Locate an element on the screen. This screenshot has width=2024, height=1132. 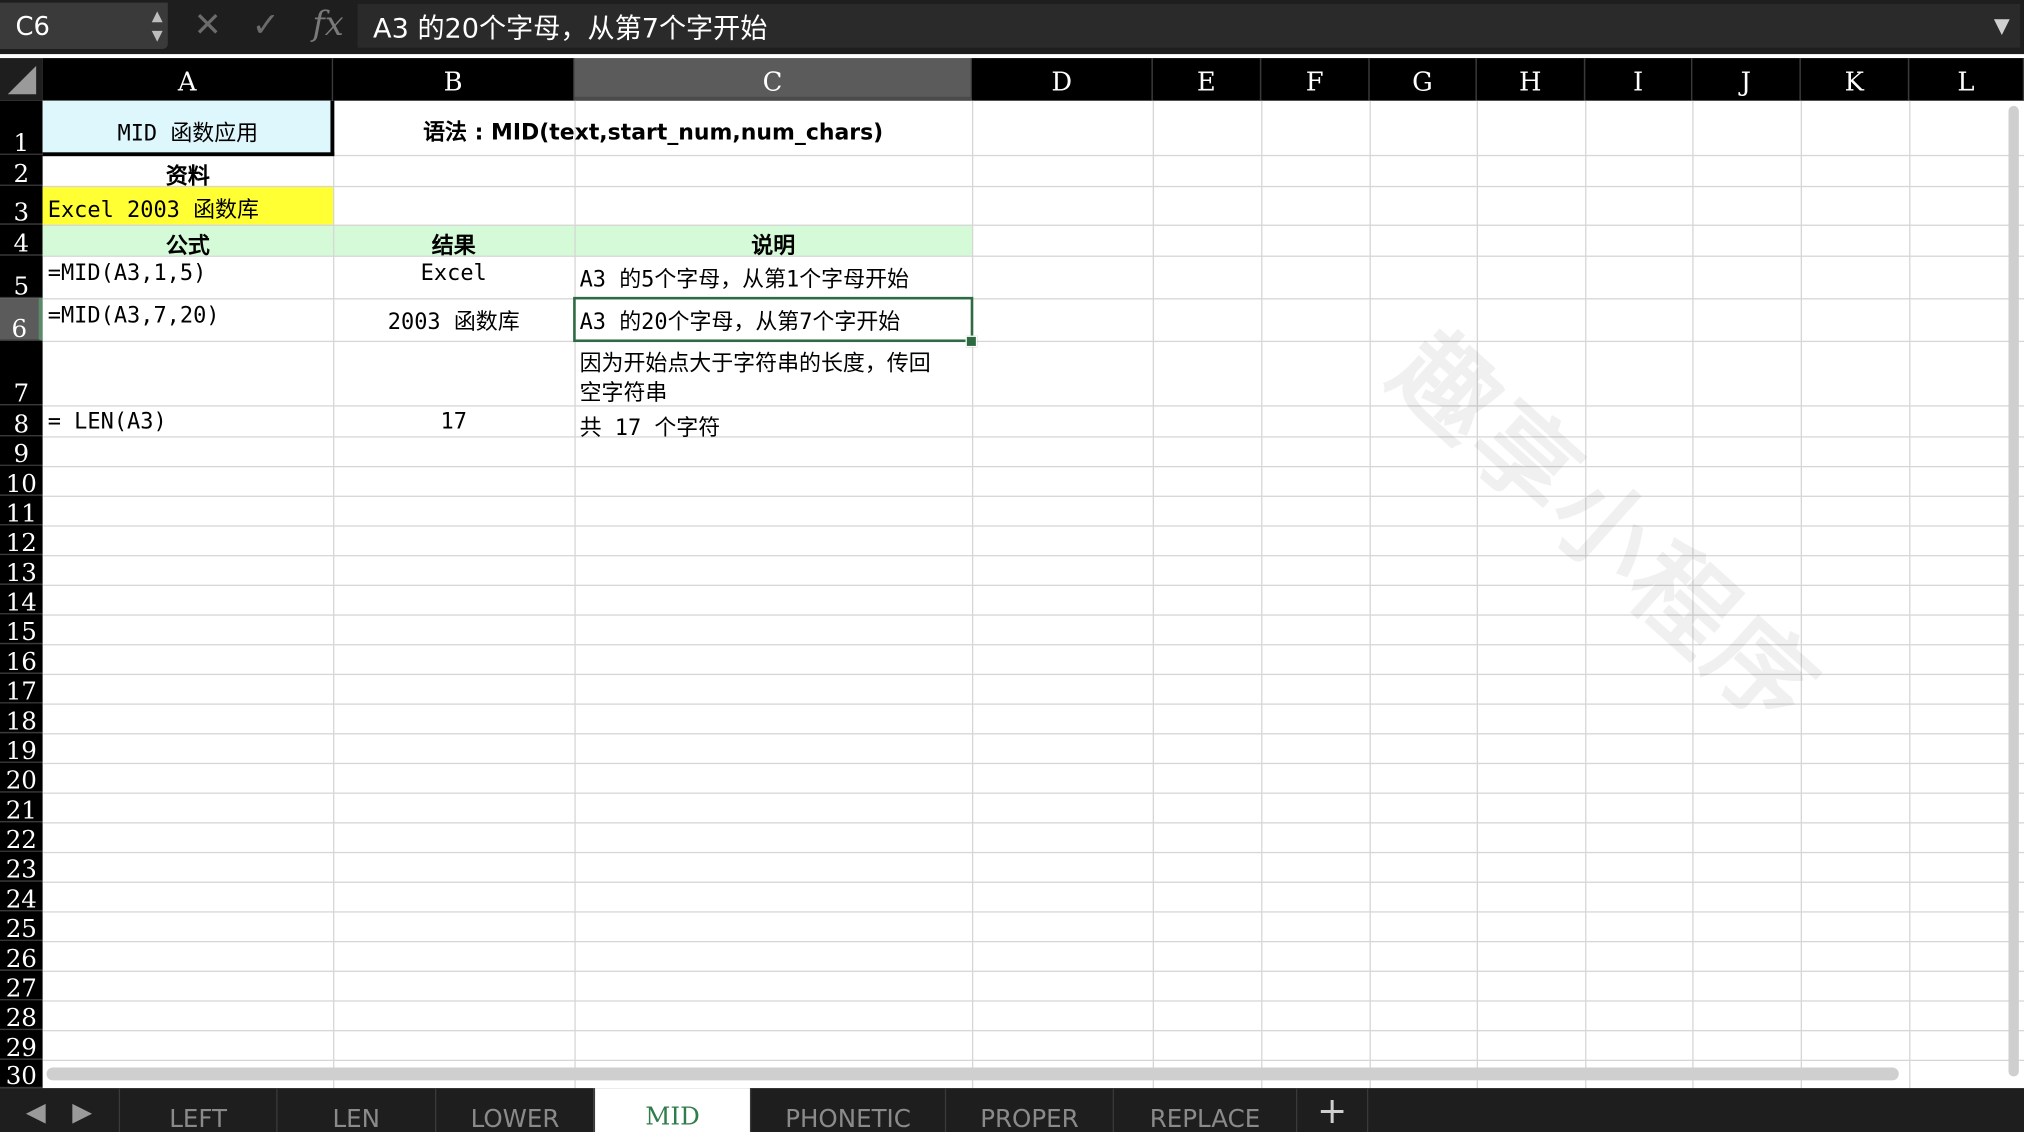
cell-c7-line2: 空字符串 is located at coordinates (775, 390).